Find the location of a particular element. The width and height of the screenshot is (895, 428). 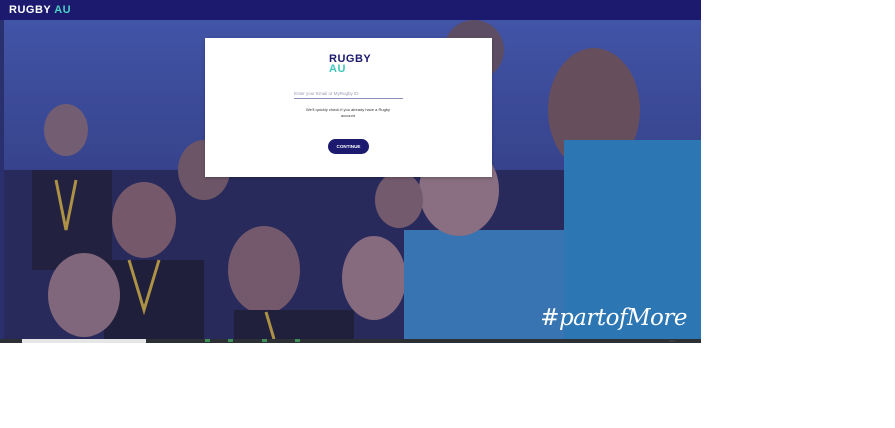

system-tray-clock: ::: ::: is located at coordinates (672, 341).